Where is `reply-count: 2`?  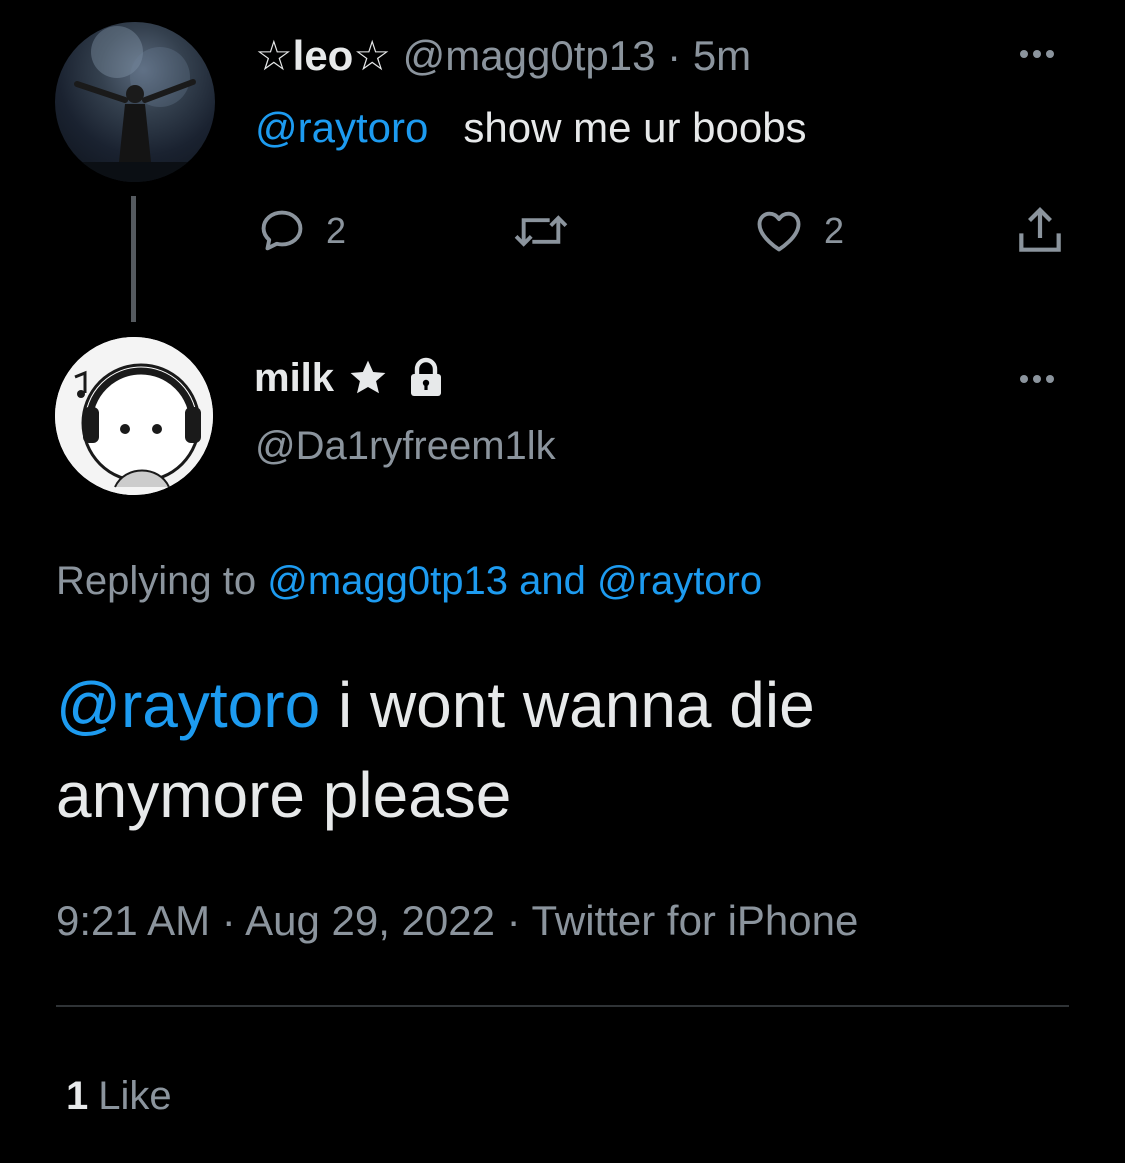
reply-count: 2 is located at coordinates (336, 230).